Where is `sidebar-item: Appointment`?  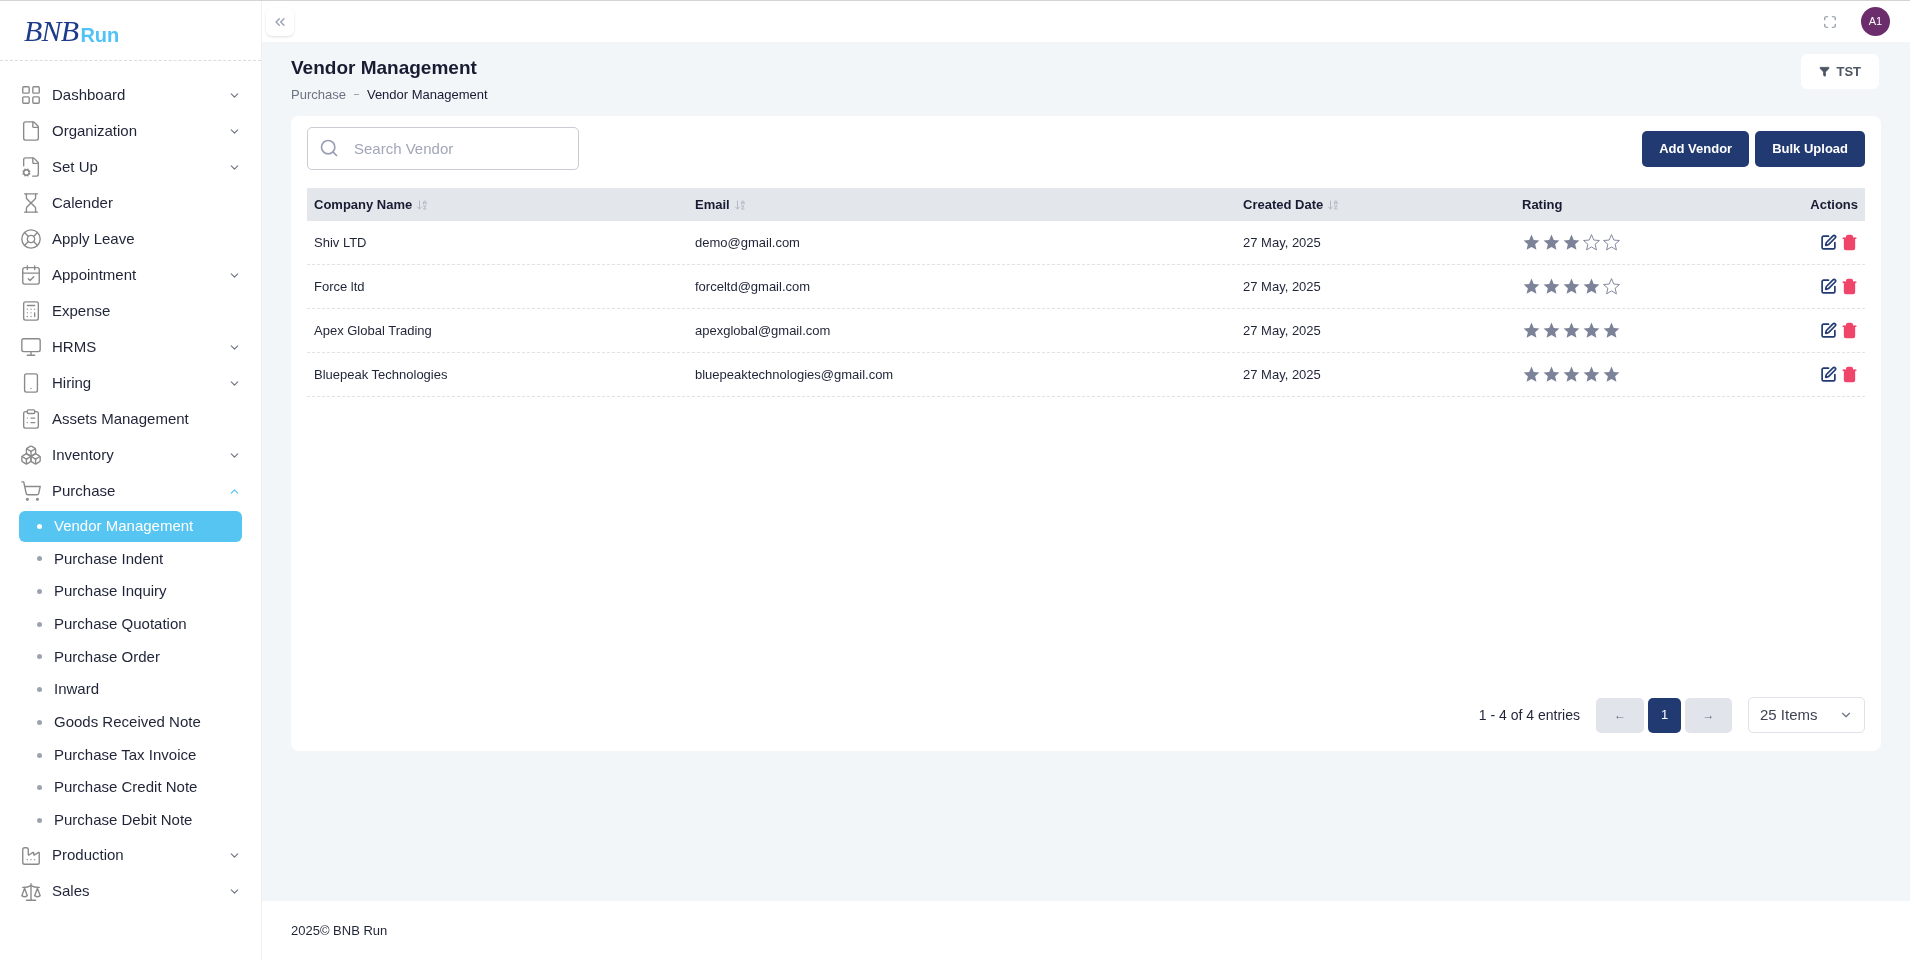
sidebar-item: Appointment is located at coordinates (130, 275).